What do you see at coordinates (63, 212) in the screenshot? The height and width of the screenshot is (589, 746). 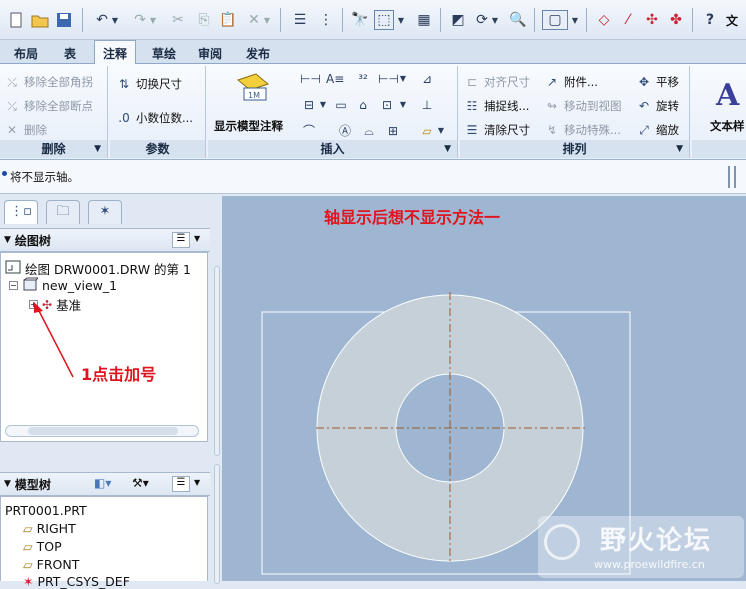 I see `folder-browser-tab-icon: 🗀` at bounding box center [63, 212].